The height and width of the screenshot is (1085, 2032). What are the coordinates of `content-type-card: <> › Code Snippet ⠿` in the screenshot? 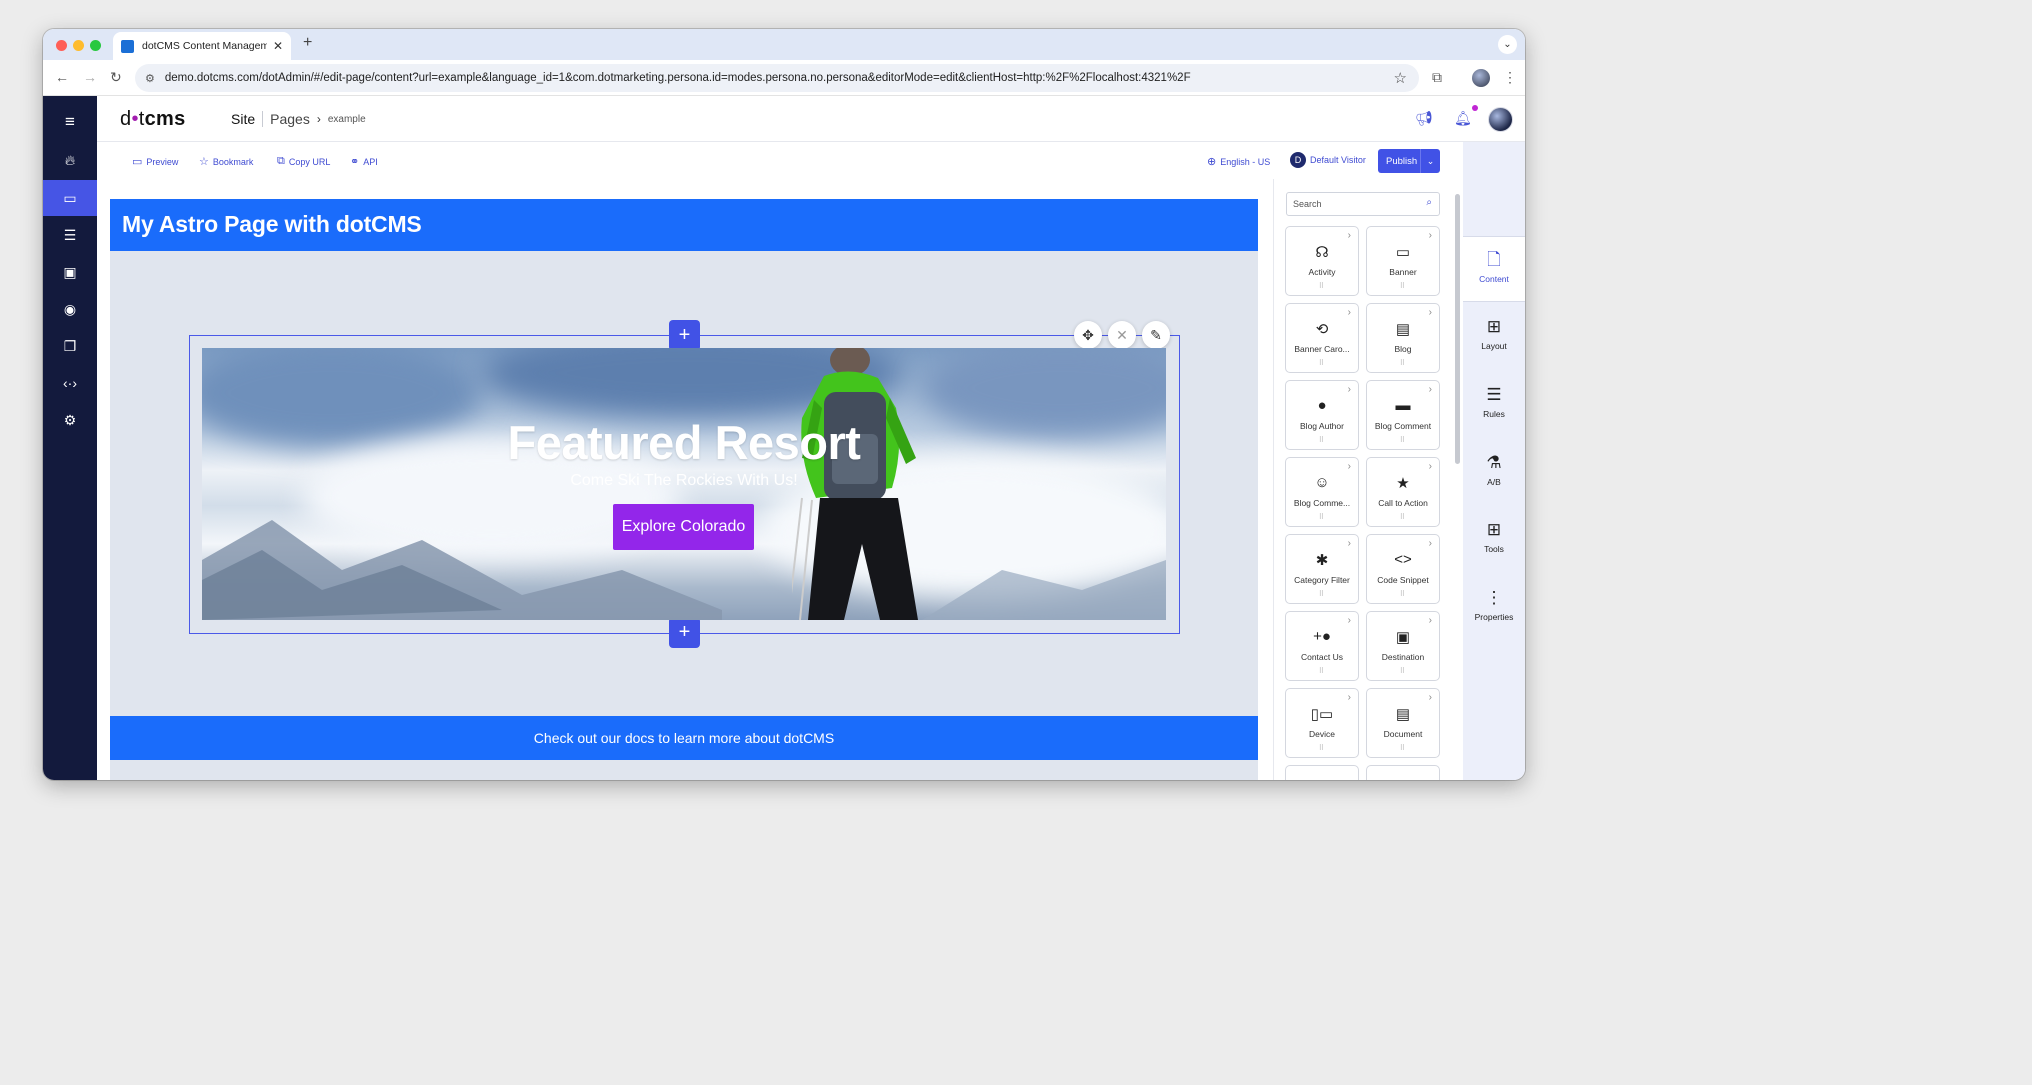 It's located at (1403, 569).